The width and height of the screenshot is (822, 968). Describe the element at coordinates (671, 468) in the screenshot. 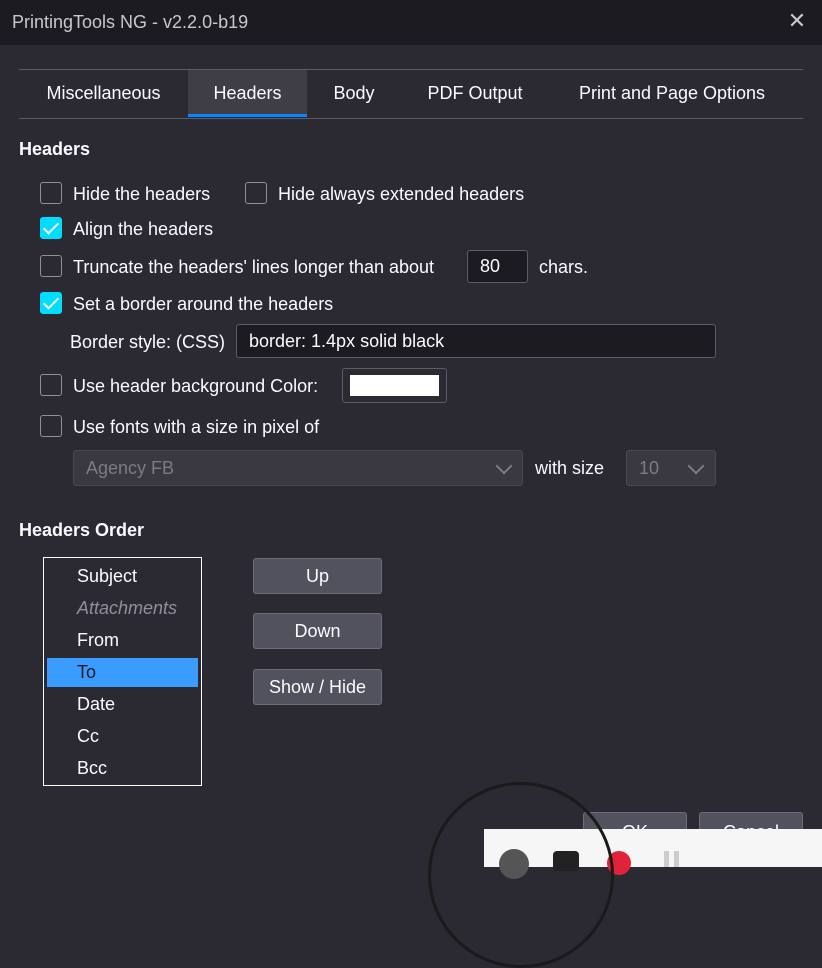

I see `font-size-select: 10` at that location.